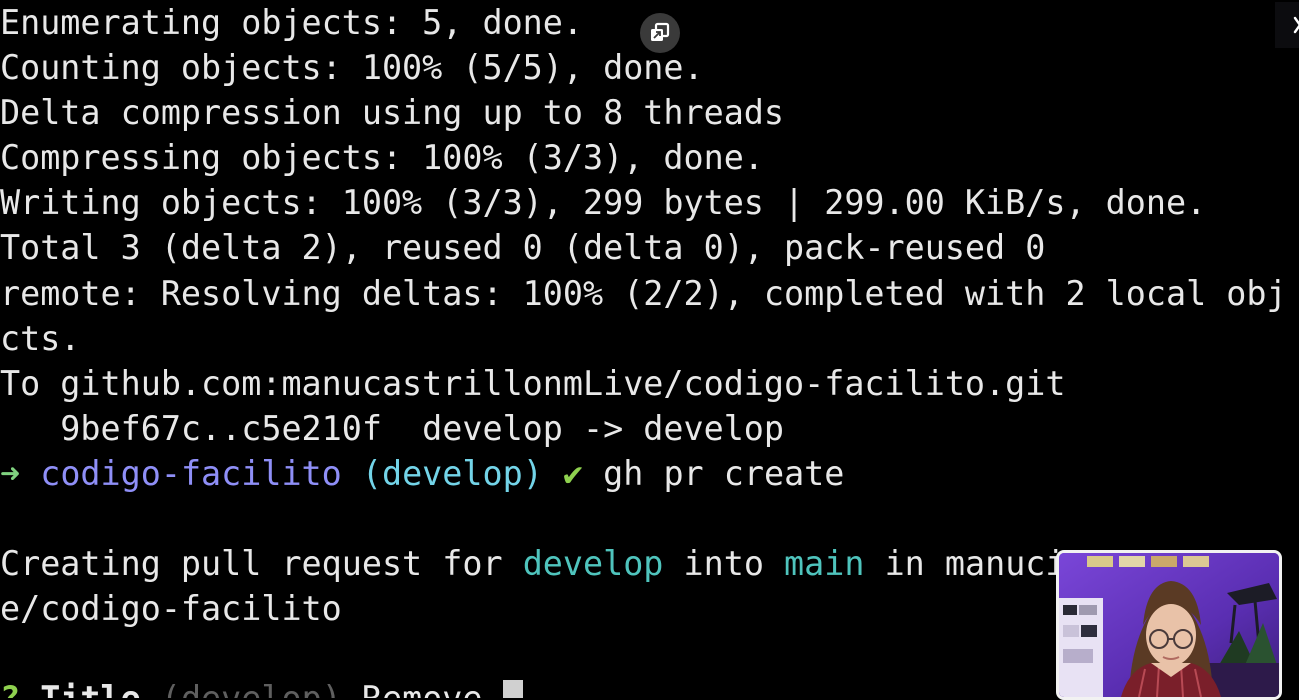 Image resolution: width=1299 pixels, height=700 pixels. What do you see at coordinates (573, 473) in the screenshot?
I see `check-icon: ✔` at bounding box center [573, 473].